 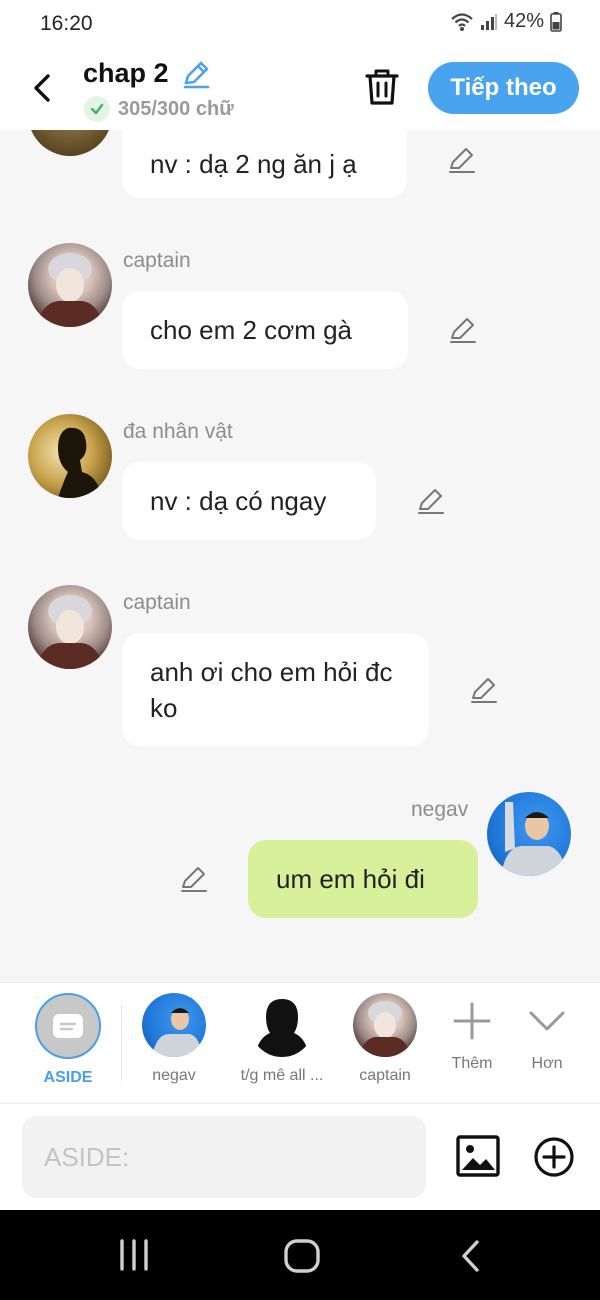 What do you see at coordinates (488, 21) in the screenshot?
I see `signal-icon` at bounding box center [488, 21].